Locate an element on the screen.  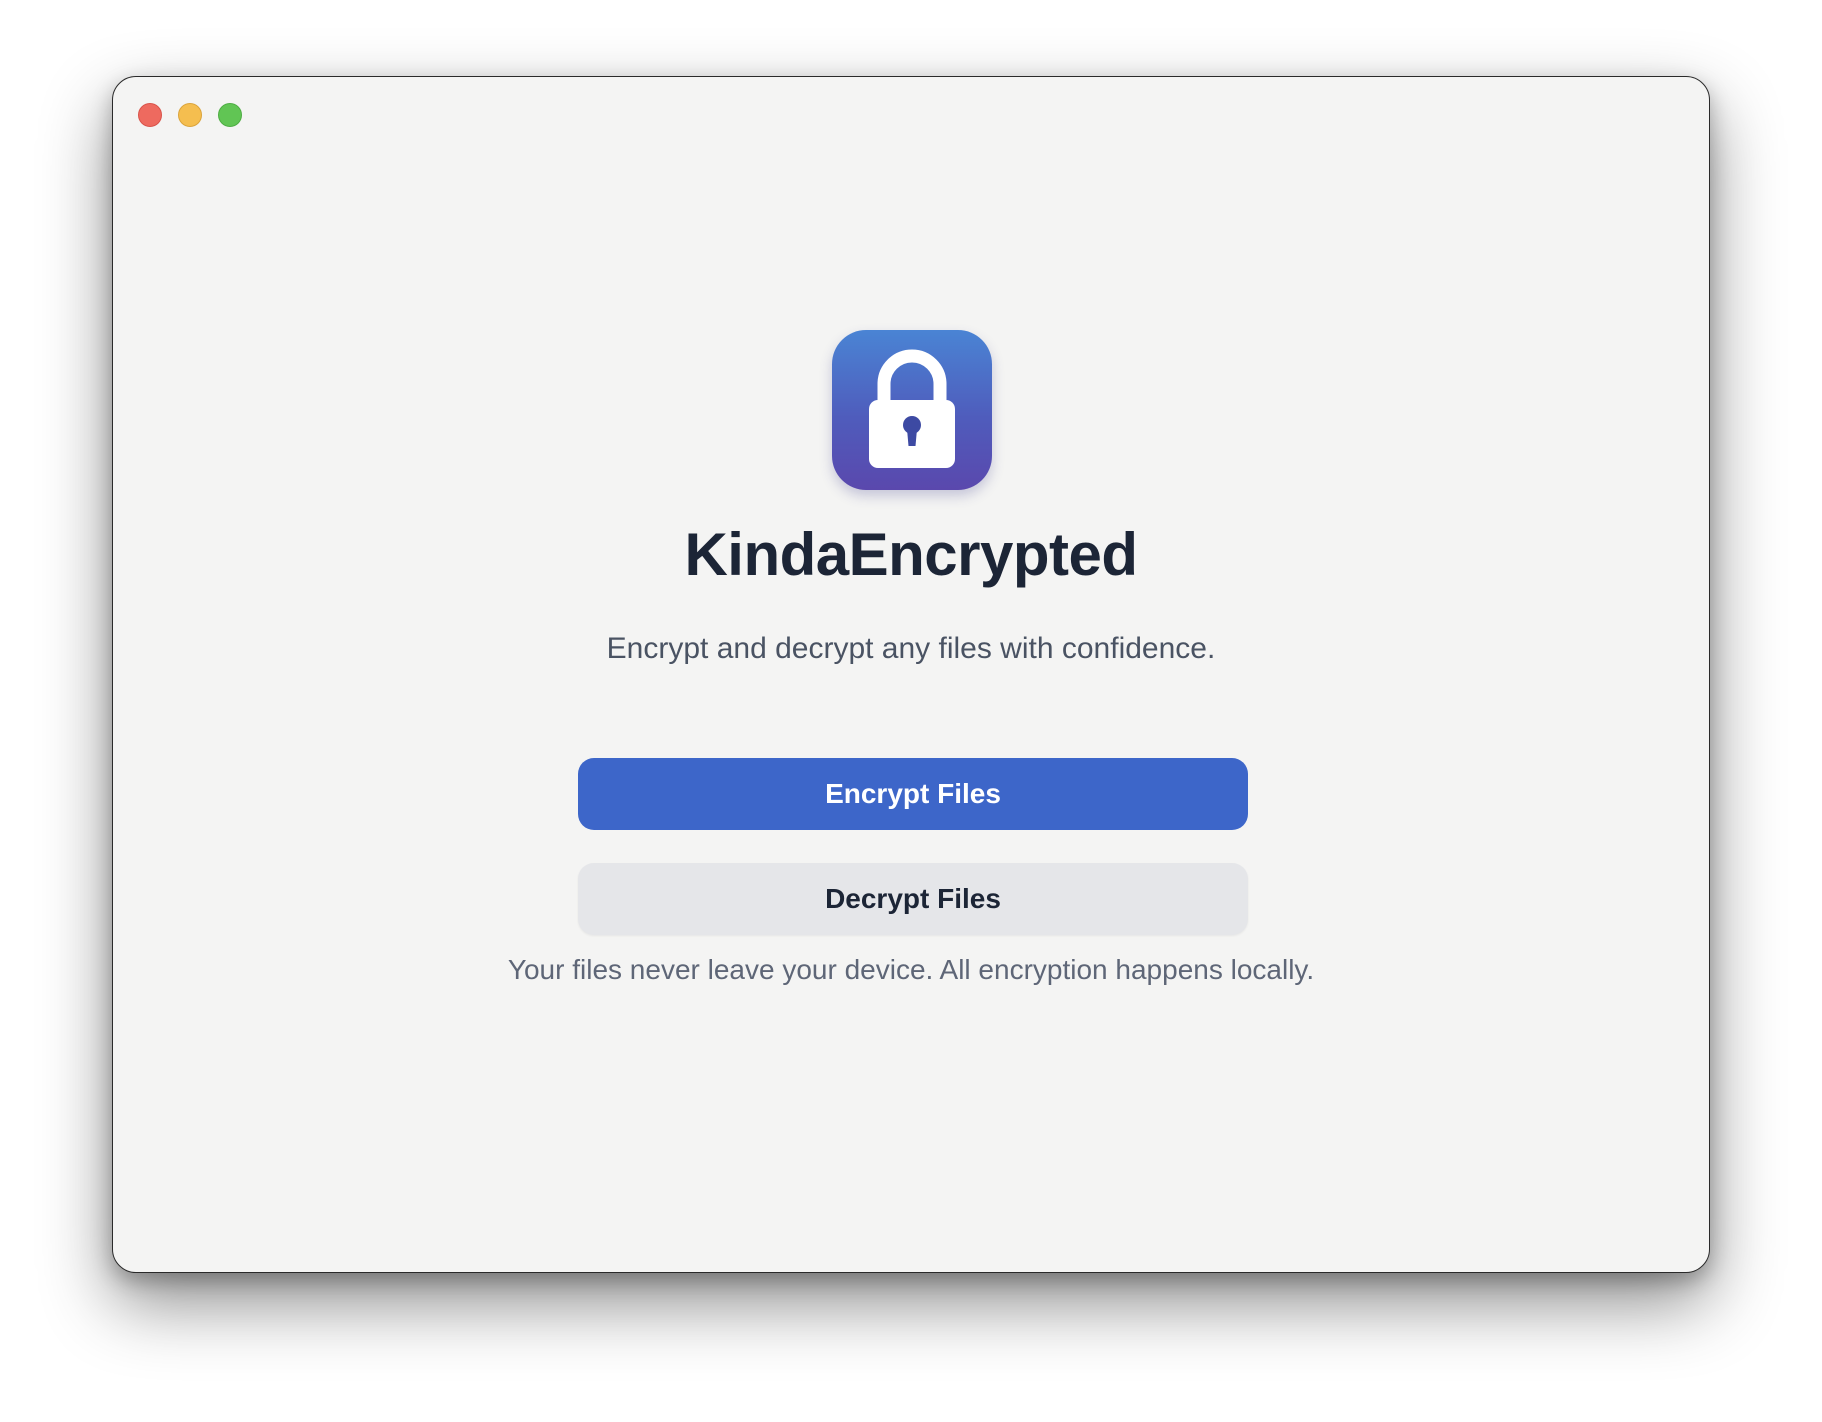
encrypt-files-button: Encrypt Files is located at coordinates (913, 794).